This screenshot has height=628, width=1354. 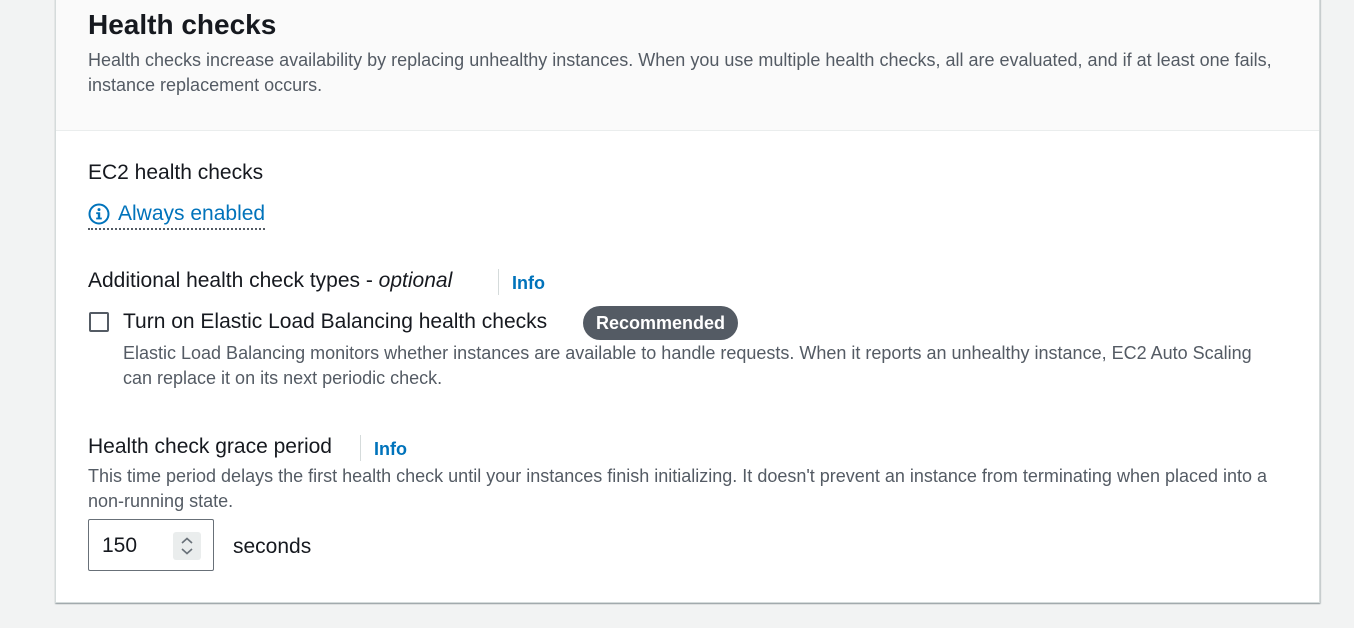 What do you see at coordinates (210, 446) in the screenshot?
I see `grace-period-label: Health check grace period` at bounding box center [210, 446].